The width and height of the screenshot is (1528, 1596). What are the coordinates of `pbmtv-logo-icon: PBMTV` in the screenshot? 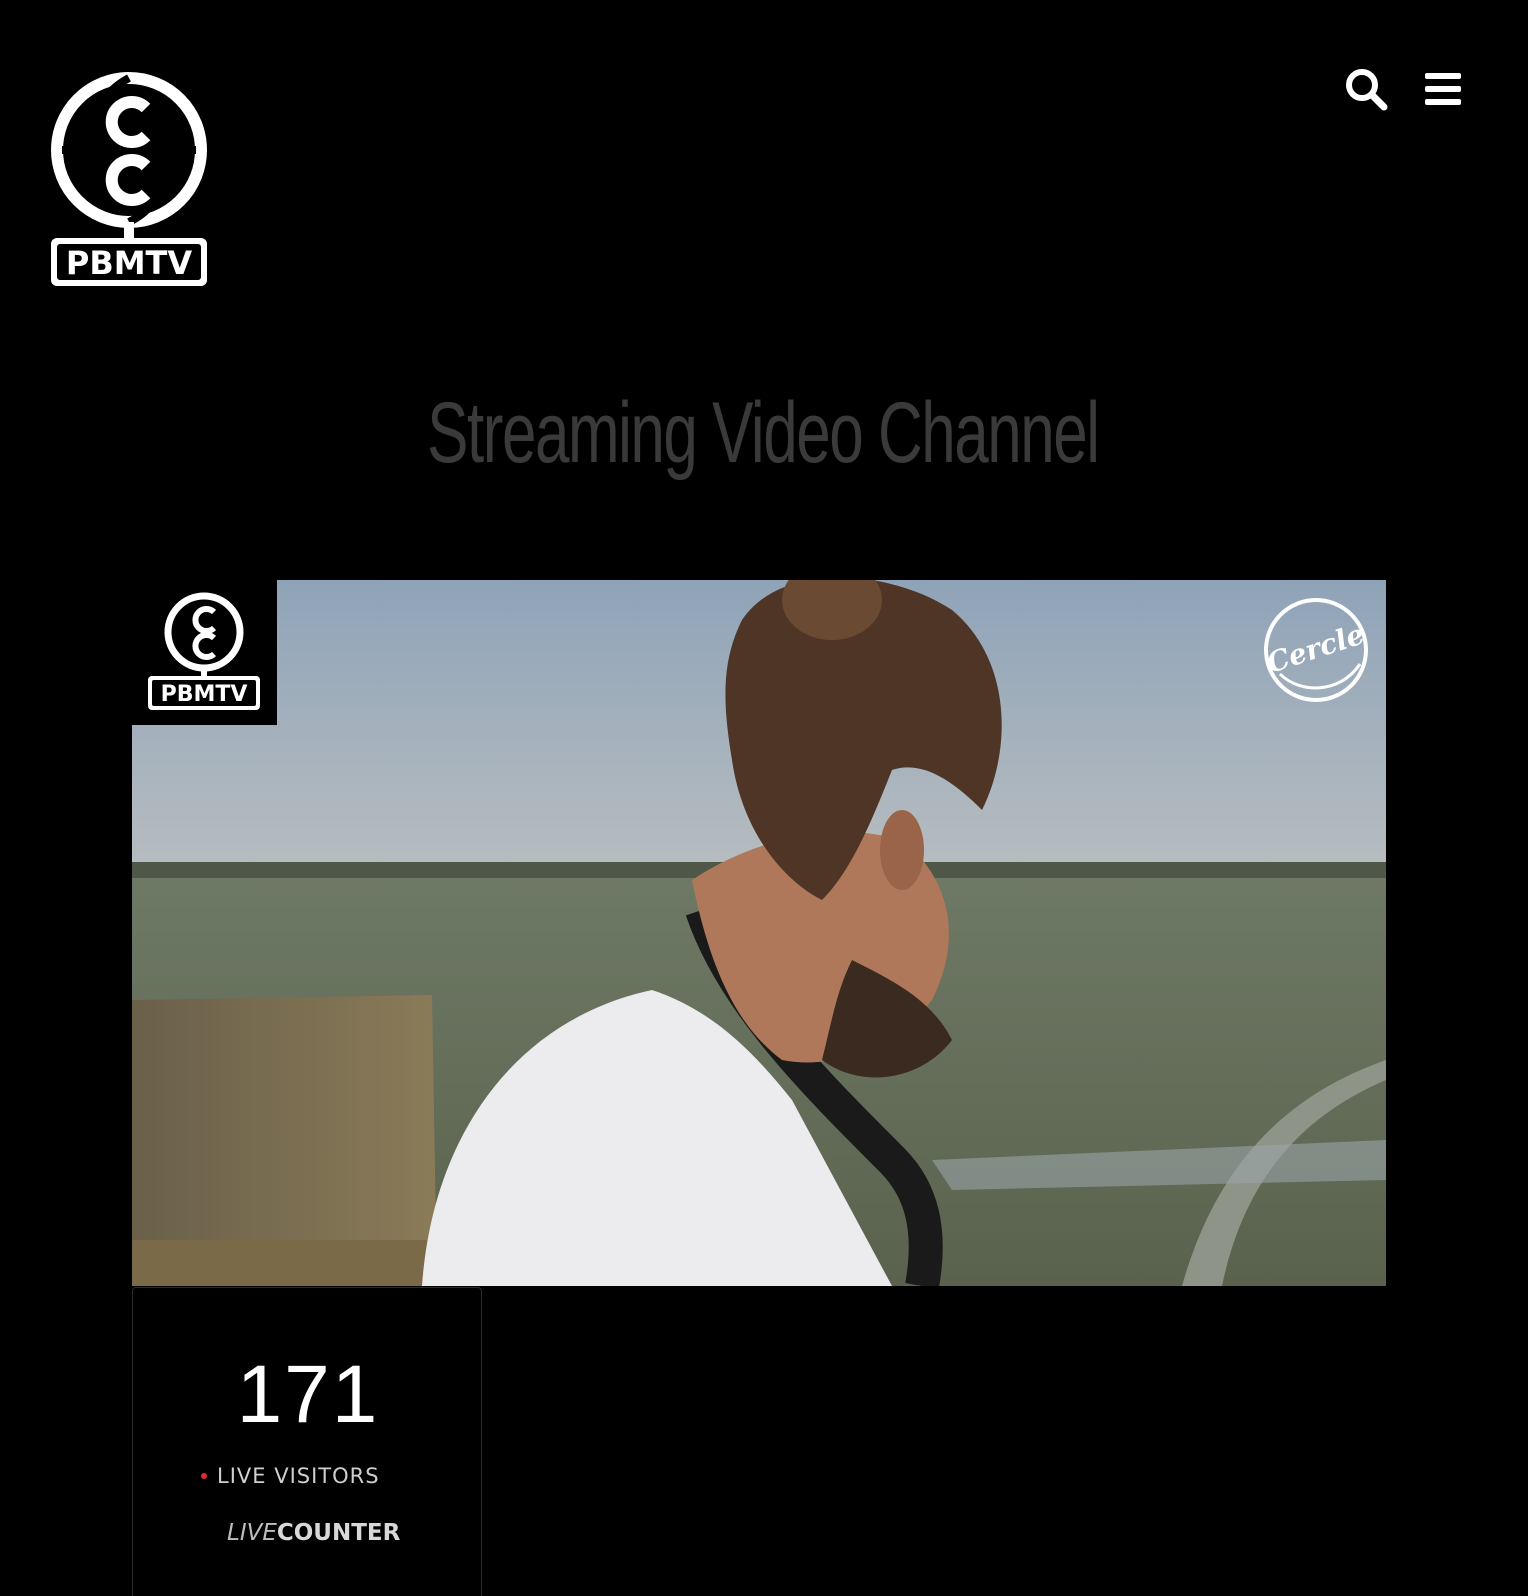 It's located at (129, 179).